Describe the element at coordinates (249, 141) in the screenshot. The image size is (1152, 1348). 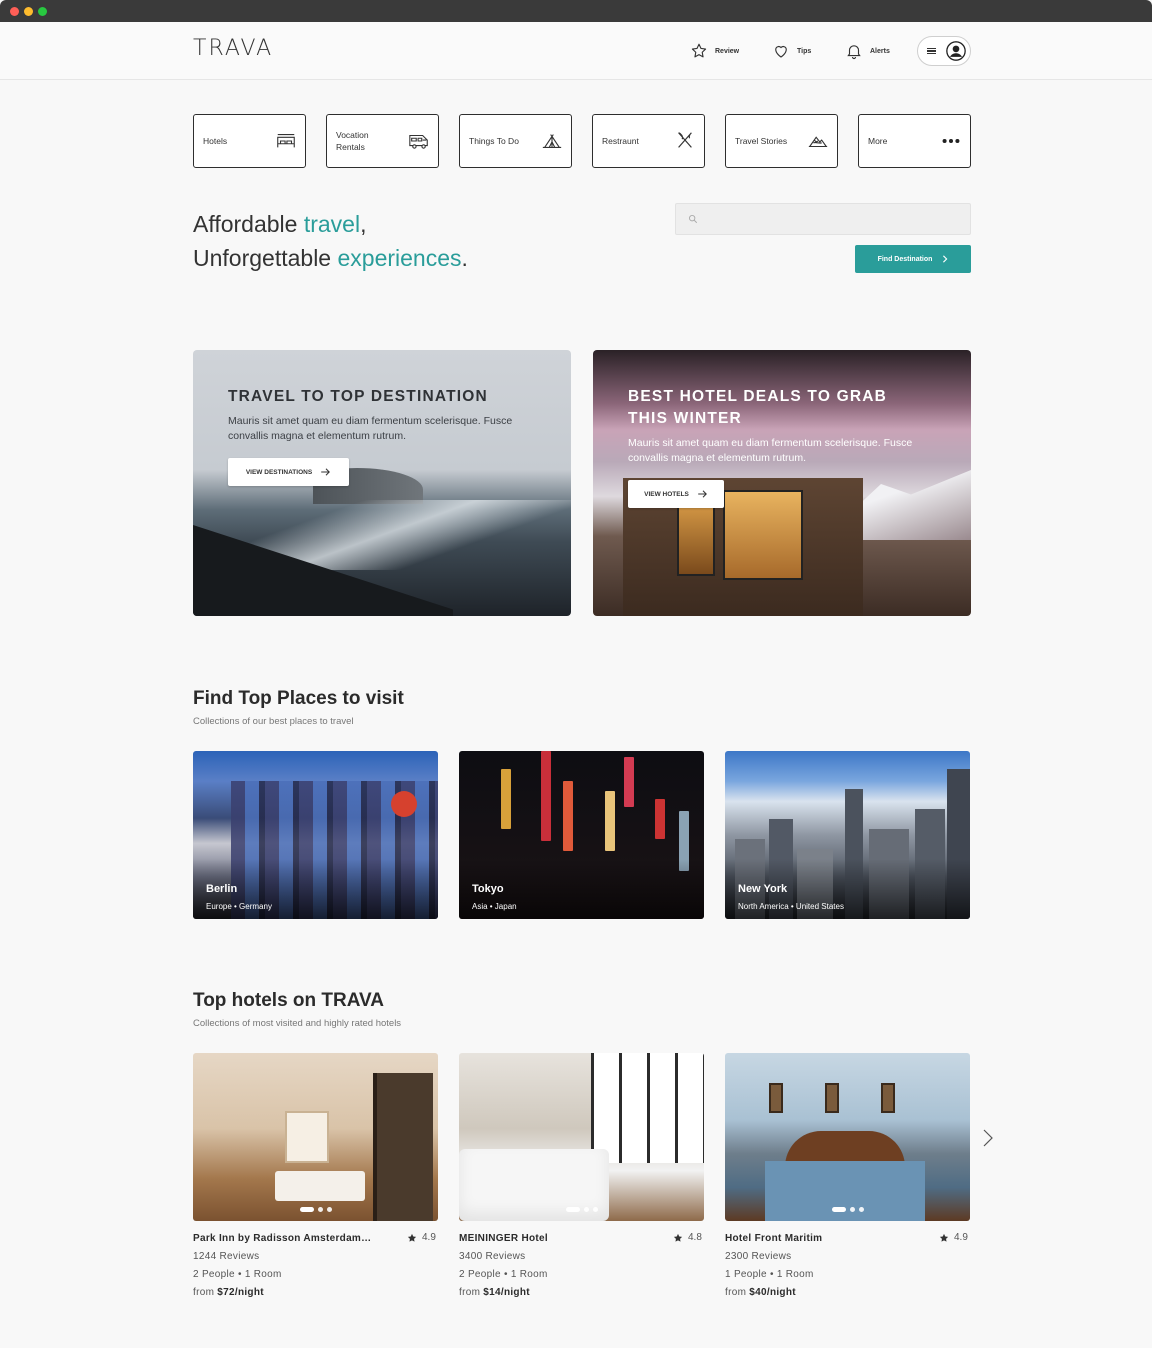
I see `category-hotels: Hotels` at that location.